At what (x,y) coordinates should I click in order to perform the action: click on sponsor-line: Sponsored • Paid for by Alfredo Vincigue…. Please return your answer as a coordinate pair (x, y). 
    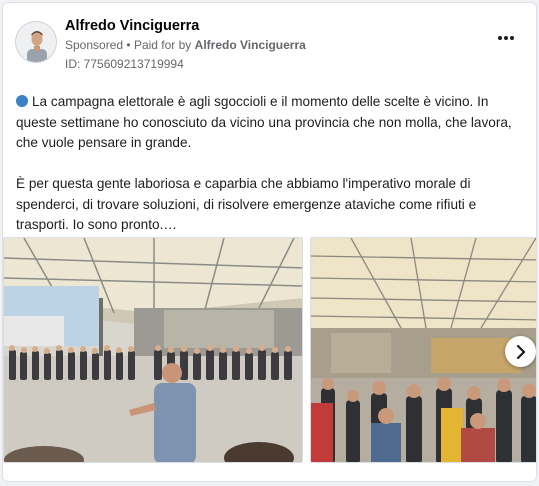
    Looking at the image, I should click on (185, 45).